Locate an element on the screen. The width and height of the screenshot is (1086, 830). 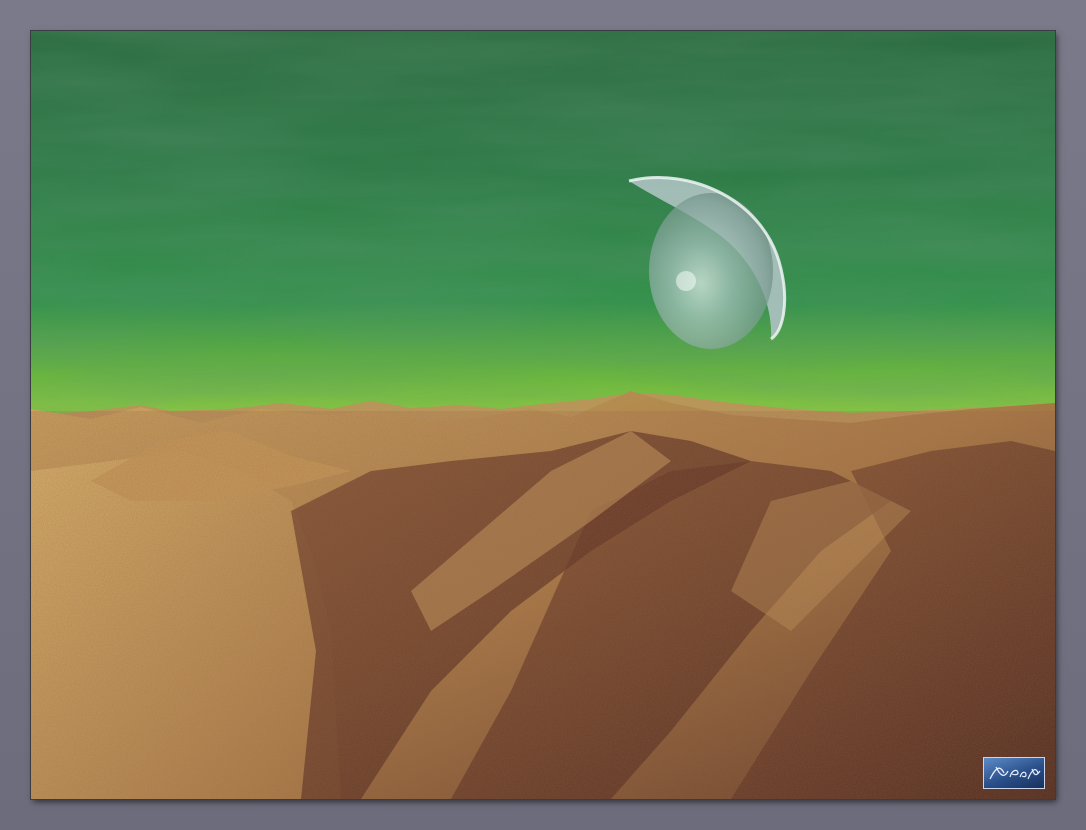
signature-logo-icon is located at coordinates (1014, 773).